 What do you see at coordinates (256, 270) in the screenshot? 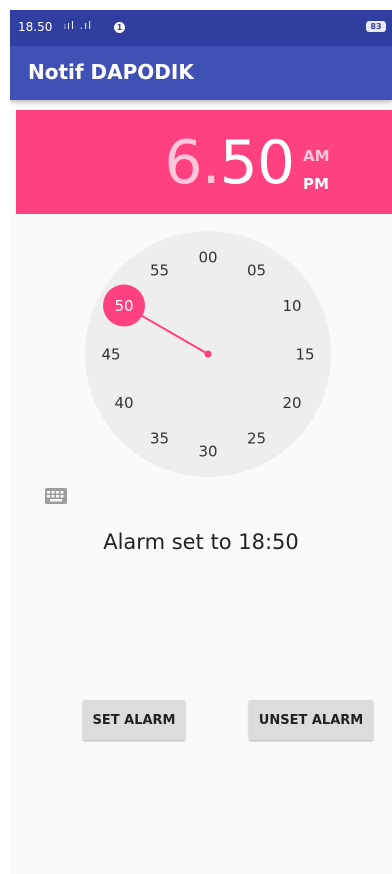
I see `dial-label-05: 05` at bounding box center [256, 270].